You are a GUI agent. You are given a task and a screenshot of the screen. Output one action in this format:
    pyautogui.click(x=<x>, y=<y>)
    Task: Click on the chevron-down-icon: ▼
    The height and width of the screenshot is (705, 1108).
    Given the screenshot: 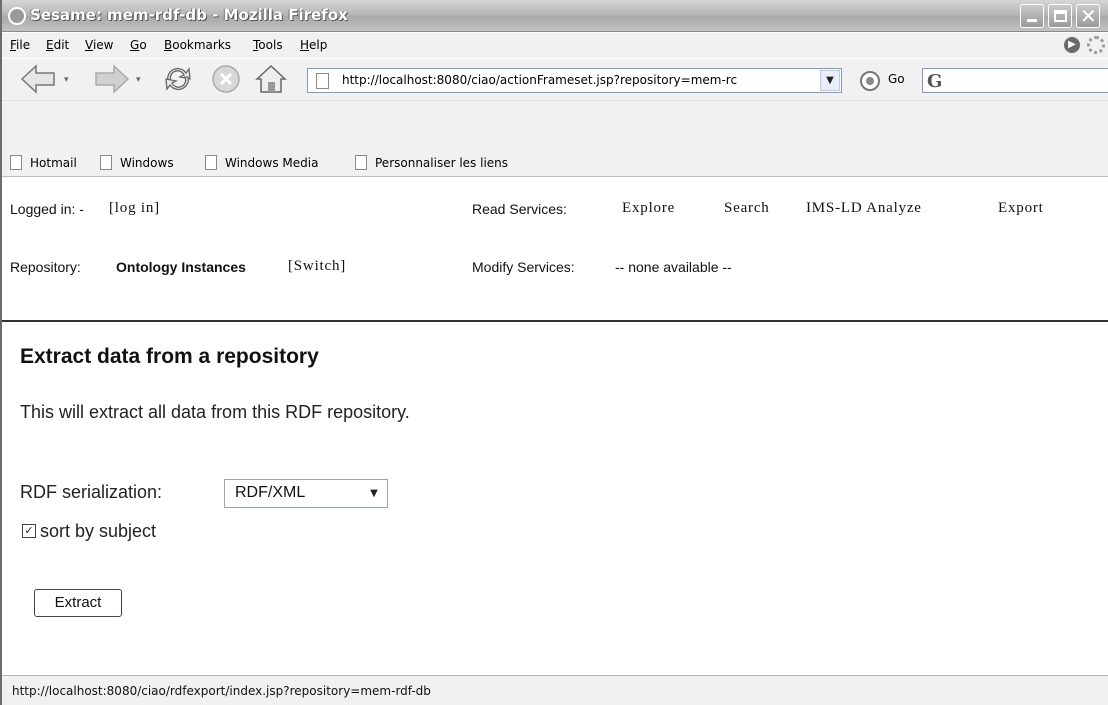 What is the action you would take?
    pyautogui.click(x=374, y=493)
    